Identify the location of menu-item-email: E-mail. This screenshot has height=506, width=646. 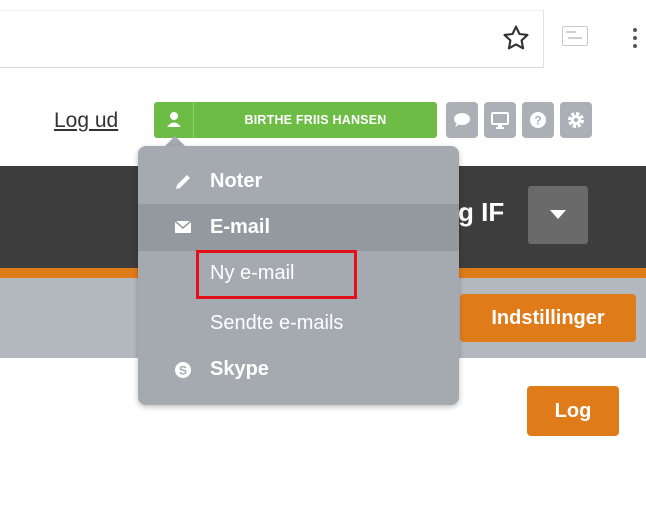
(298, 227).